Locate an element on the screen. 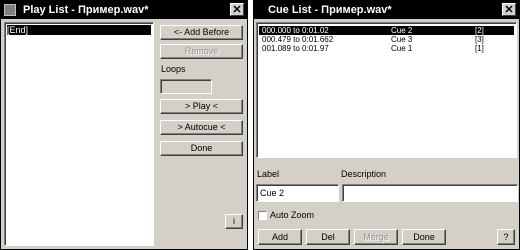 The height and width of the screenshot is (250, 520). loops-label: Loops is located at coordinates (173, 69).